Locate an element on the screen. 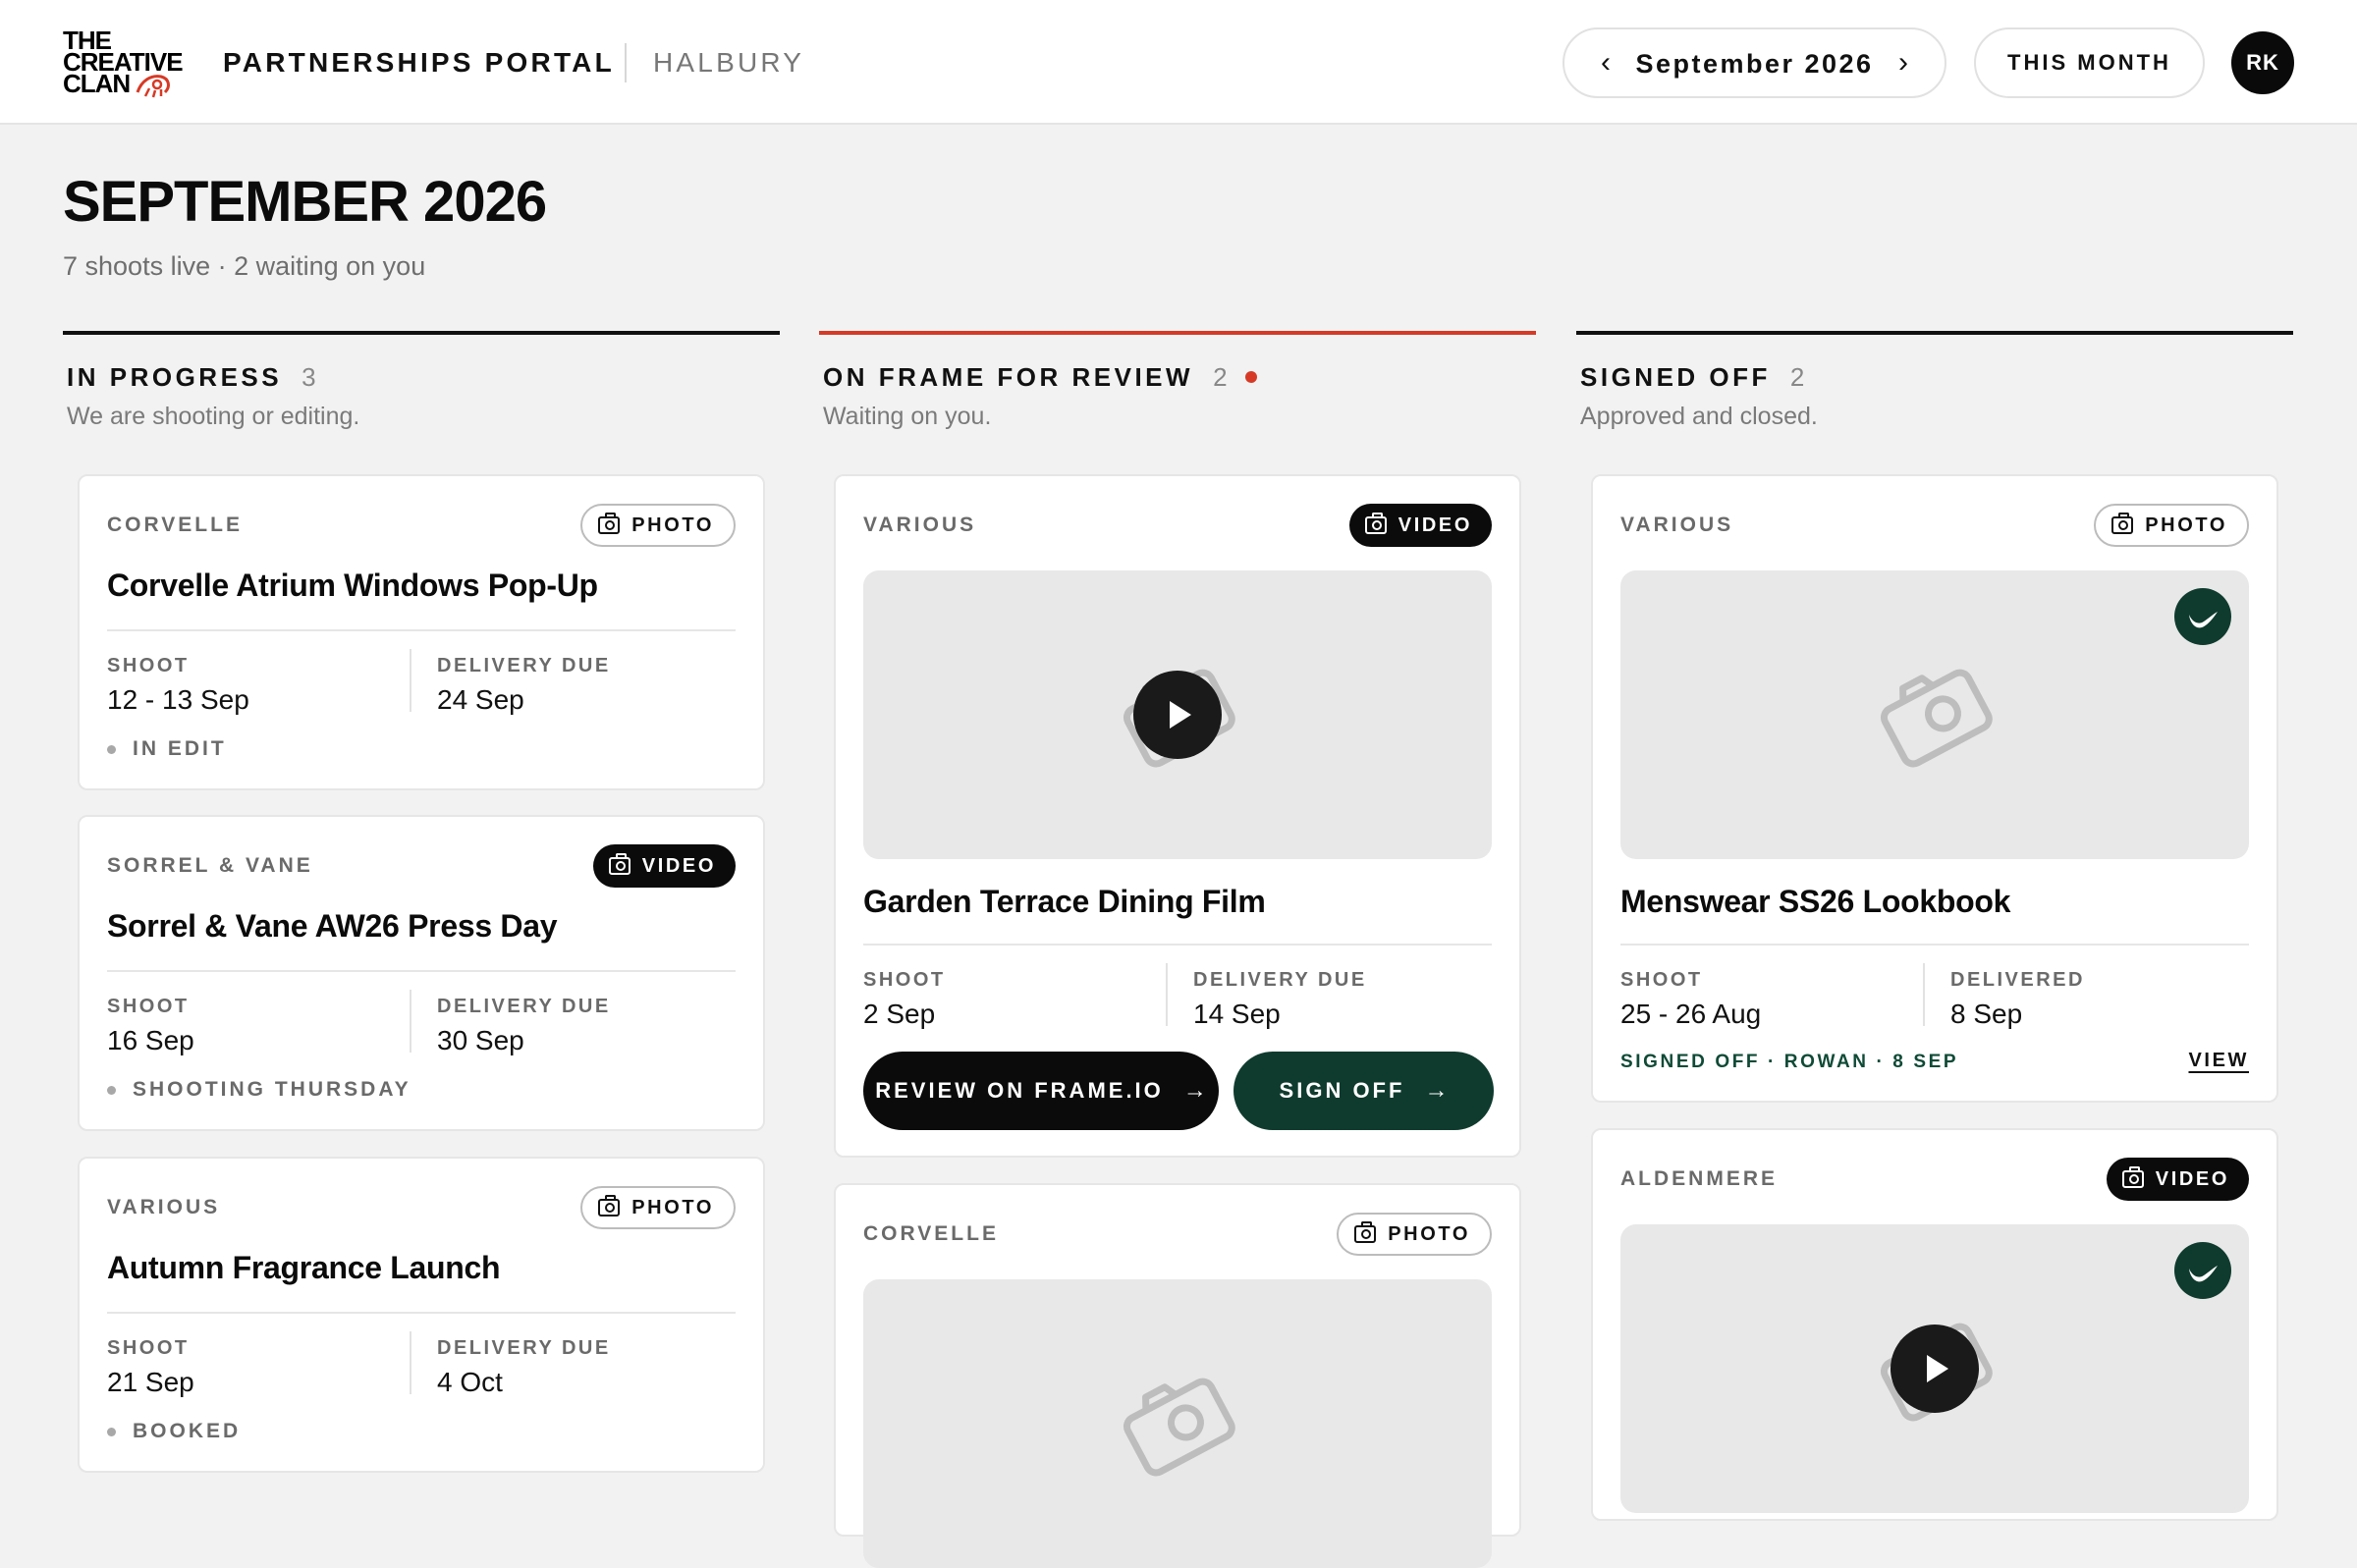  column-header: SIGNED OFF 2 is located at coordinates (1934, 377).